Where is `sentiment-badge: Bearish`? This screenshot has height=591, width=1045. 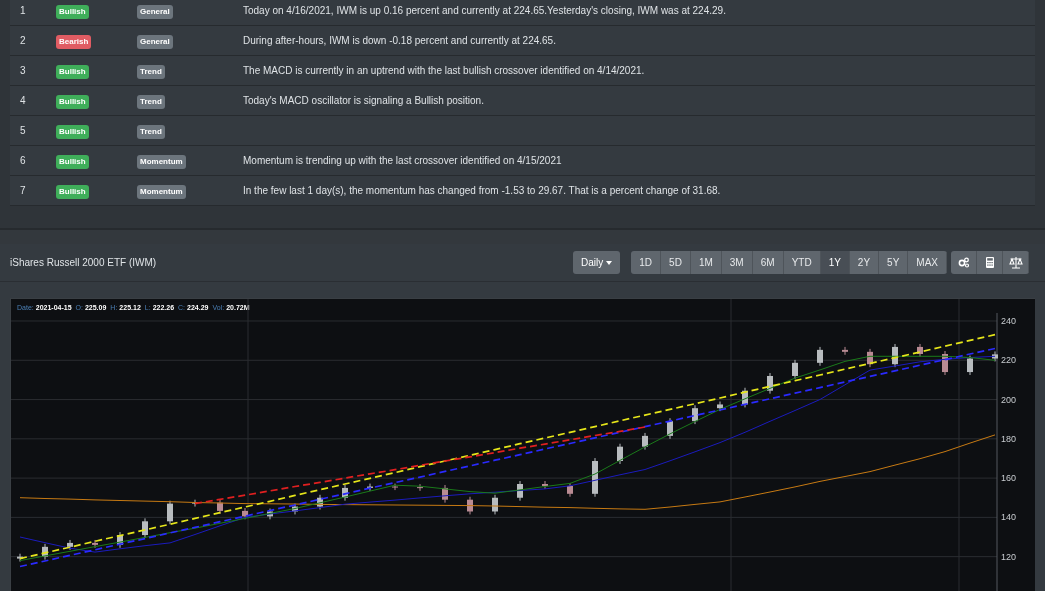 sentiment-badge: Bearish is located at coordinates (74, 41).